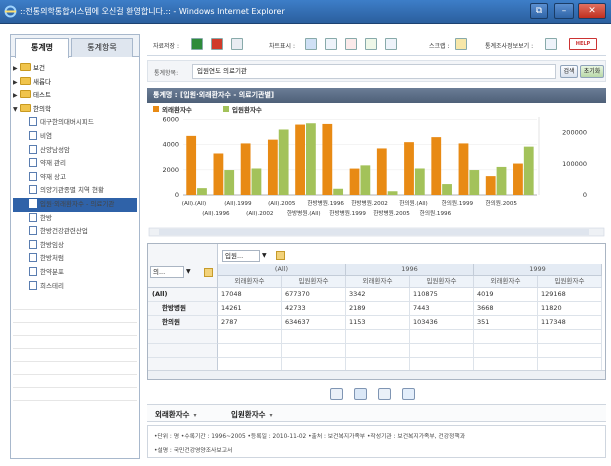  What do you see at coordinates (331, 44) in the screenshot?
I see `pie-chart-icon` at bounding box center [331, 44].